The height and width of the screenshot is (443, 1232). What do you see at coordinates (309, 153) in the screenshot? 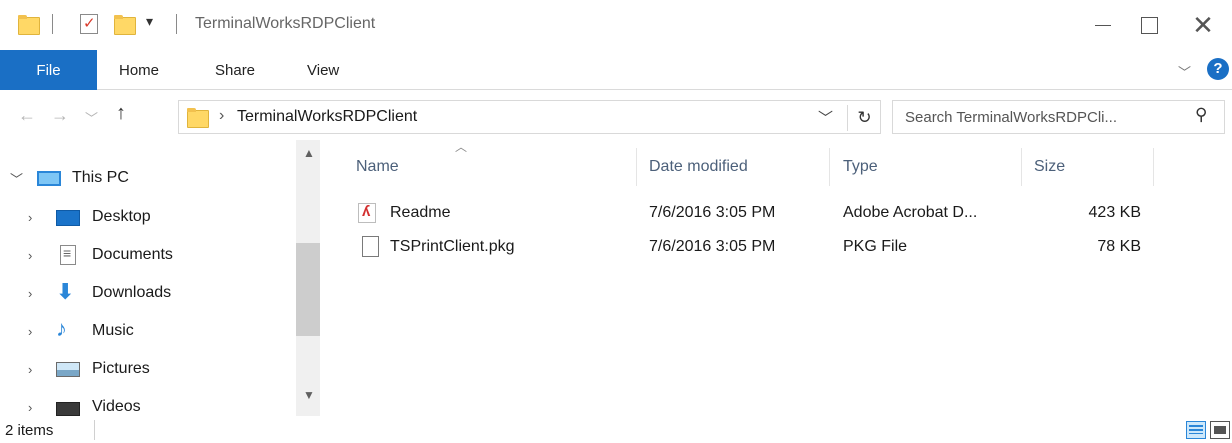
I see `scroll-up-icon: ▲` at bounding box center [309, 153].